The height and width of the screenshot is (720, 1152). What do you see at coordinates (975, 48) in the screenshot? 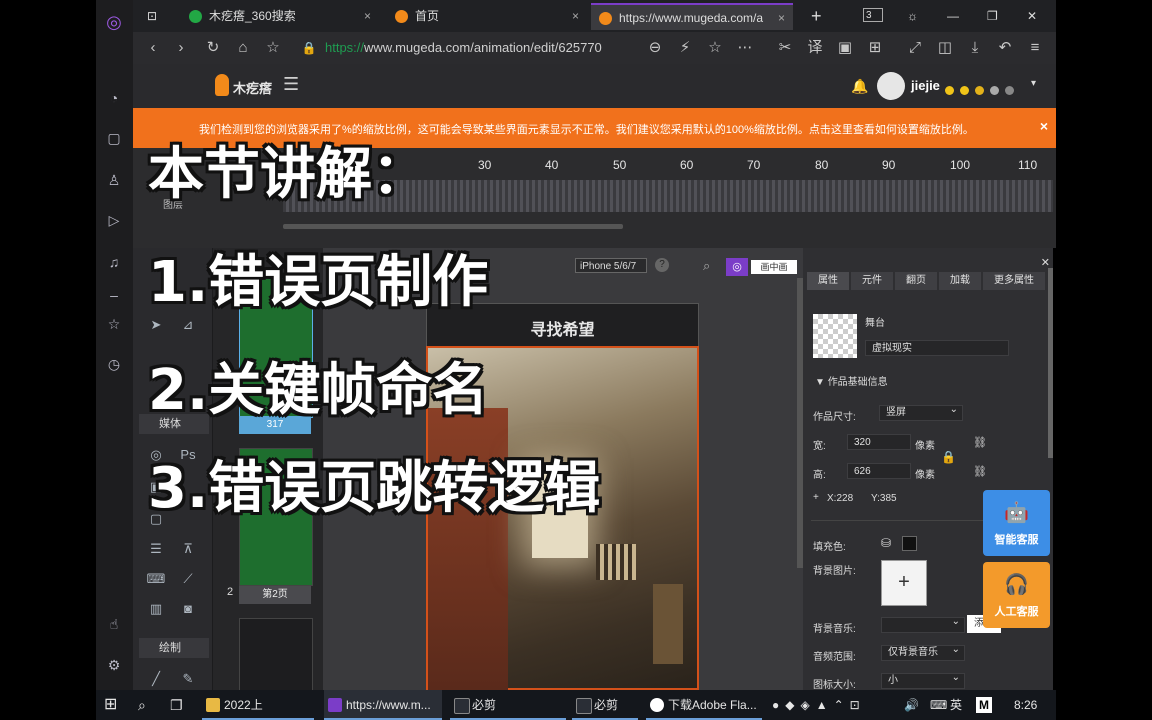
I see `download-icon: ⤓` at bounding box center [975, 48].